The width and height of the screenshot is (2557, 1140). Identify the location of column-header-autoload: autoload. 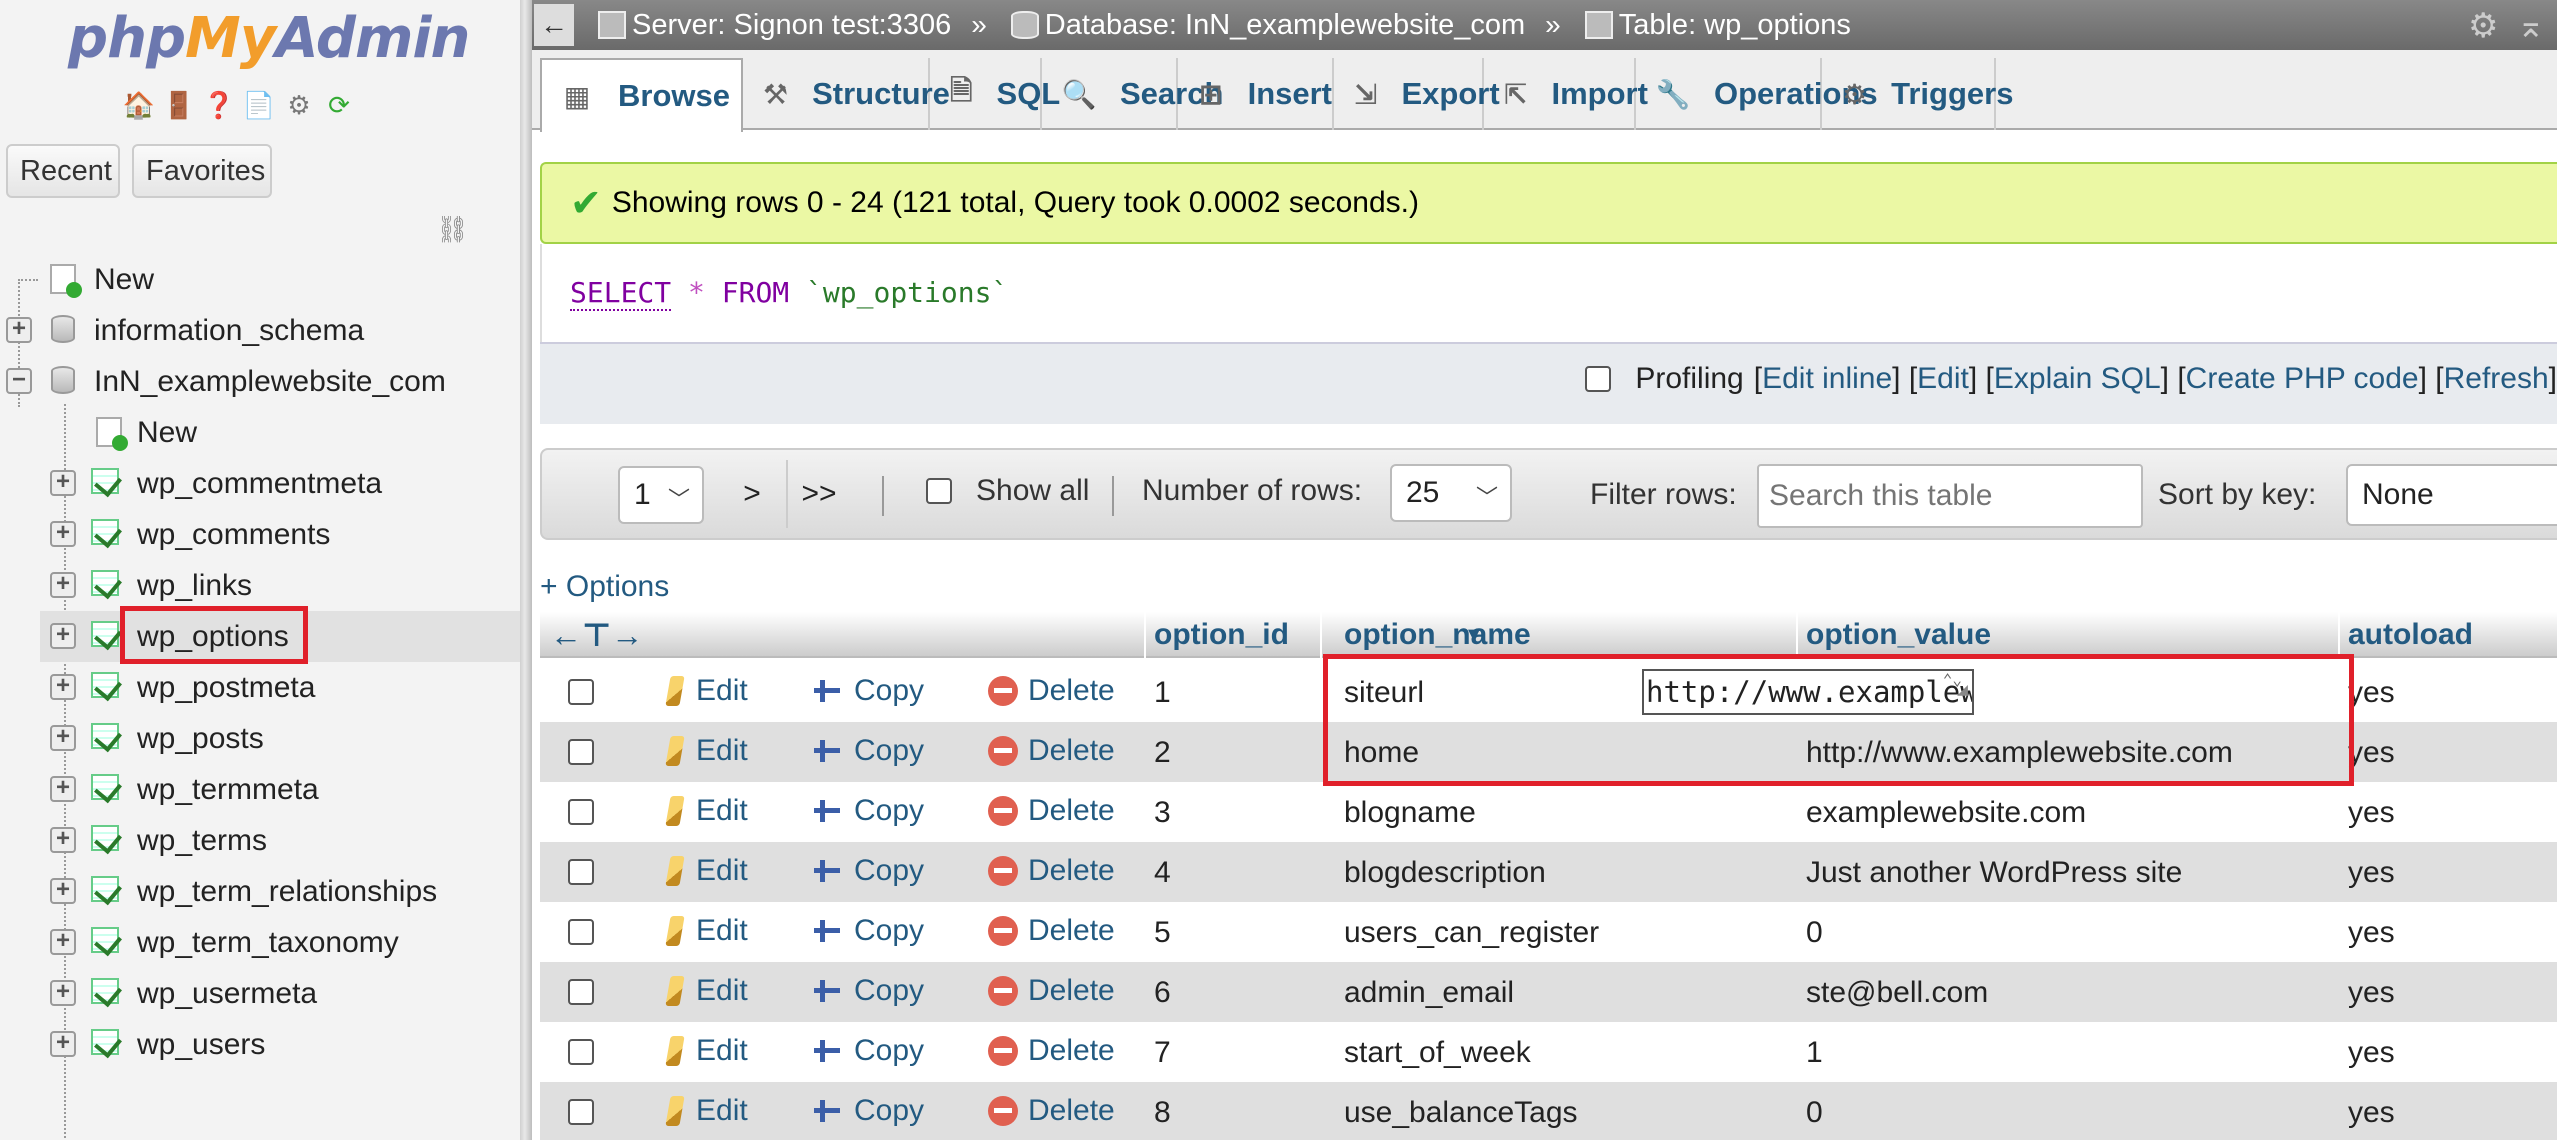
(2410, 635).